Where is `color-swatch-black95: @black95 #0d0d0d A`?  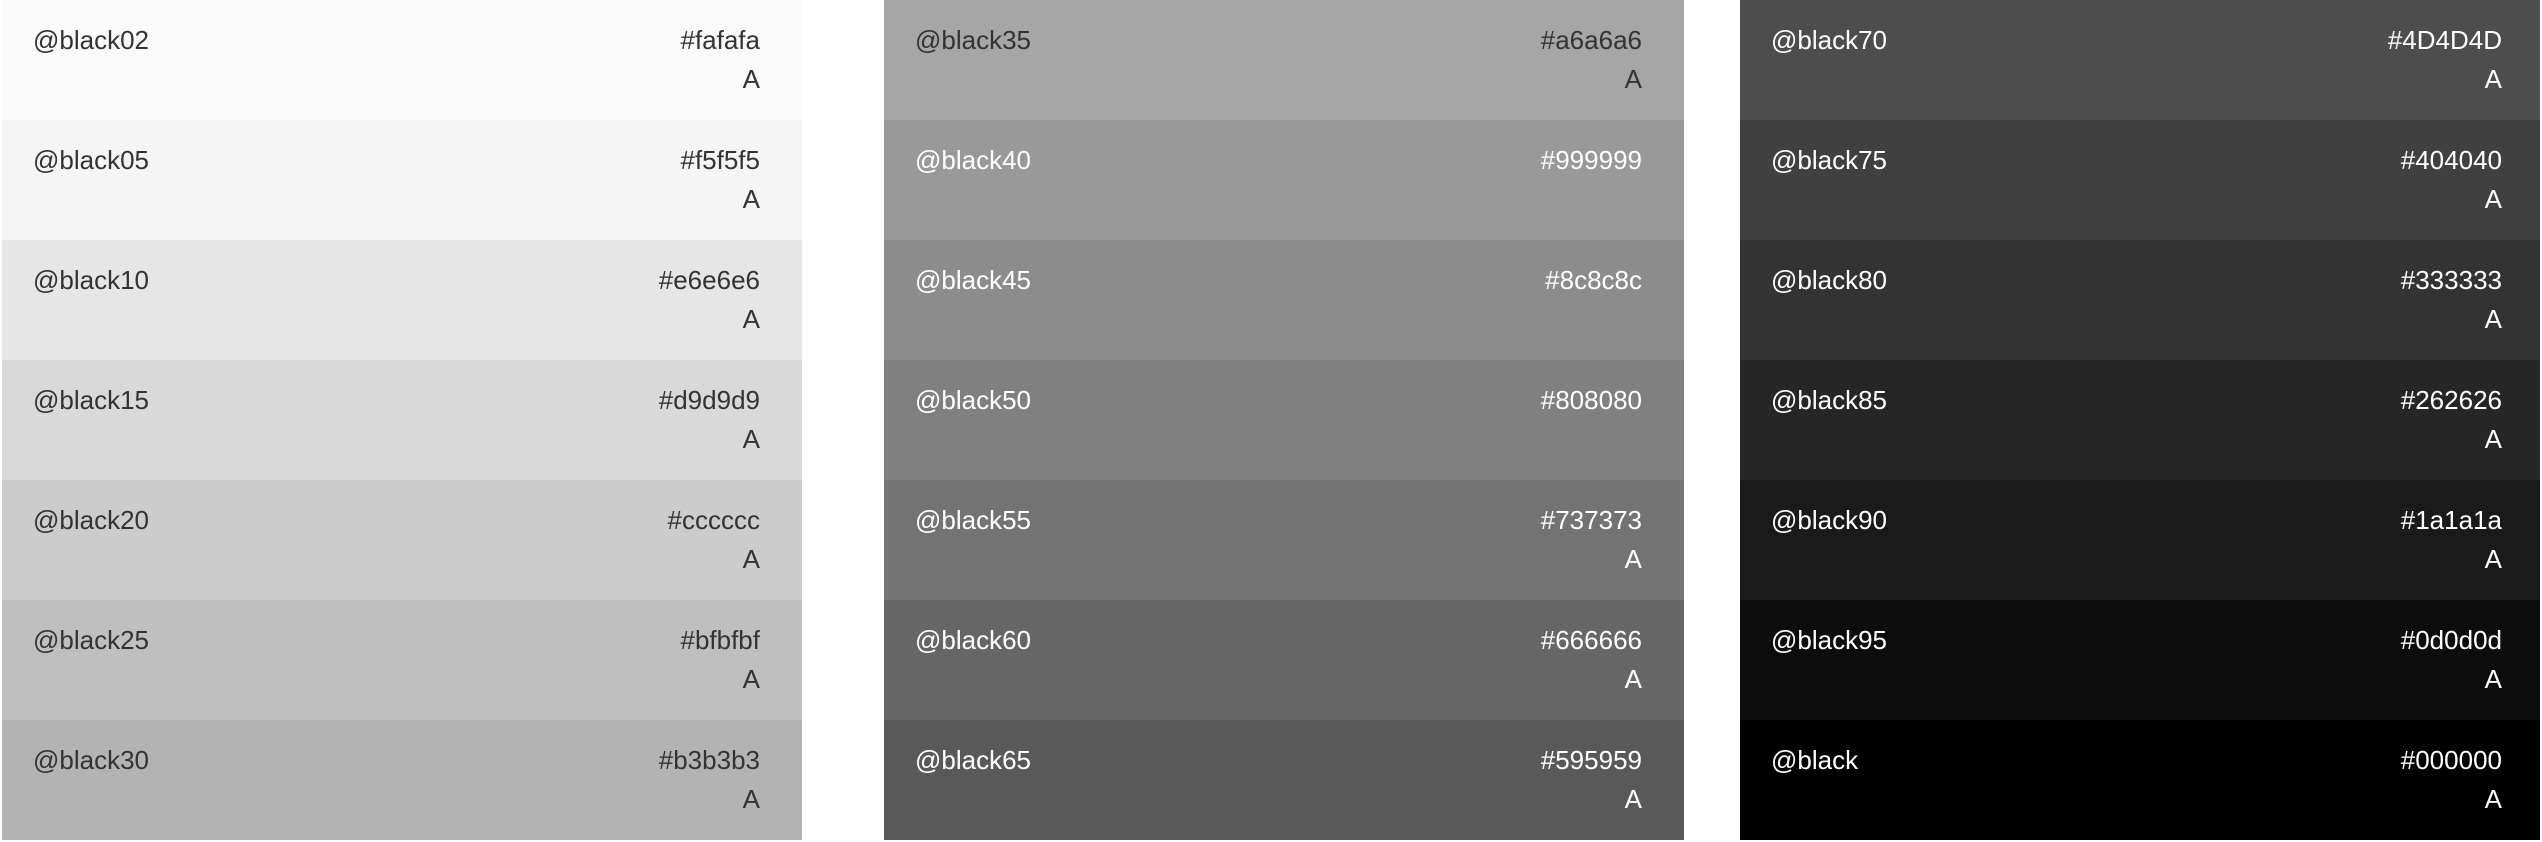
color-swatch-black95: @black95 #0d0d0d A is located at coordinates (2140, 660).